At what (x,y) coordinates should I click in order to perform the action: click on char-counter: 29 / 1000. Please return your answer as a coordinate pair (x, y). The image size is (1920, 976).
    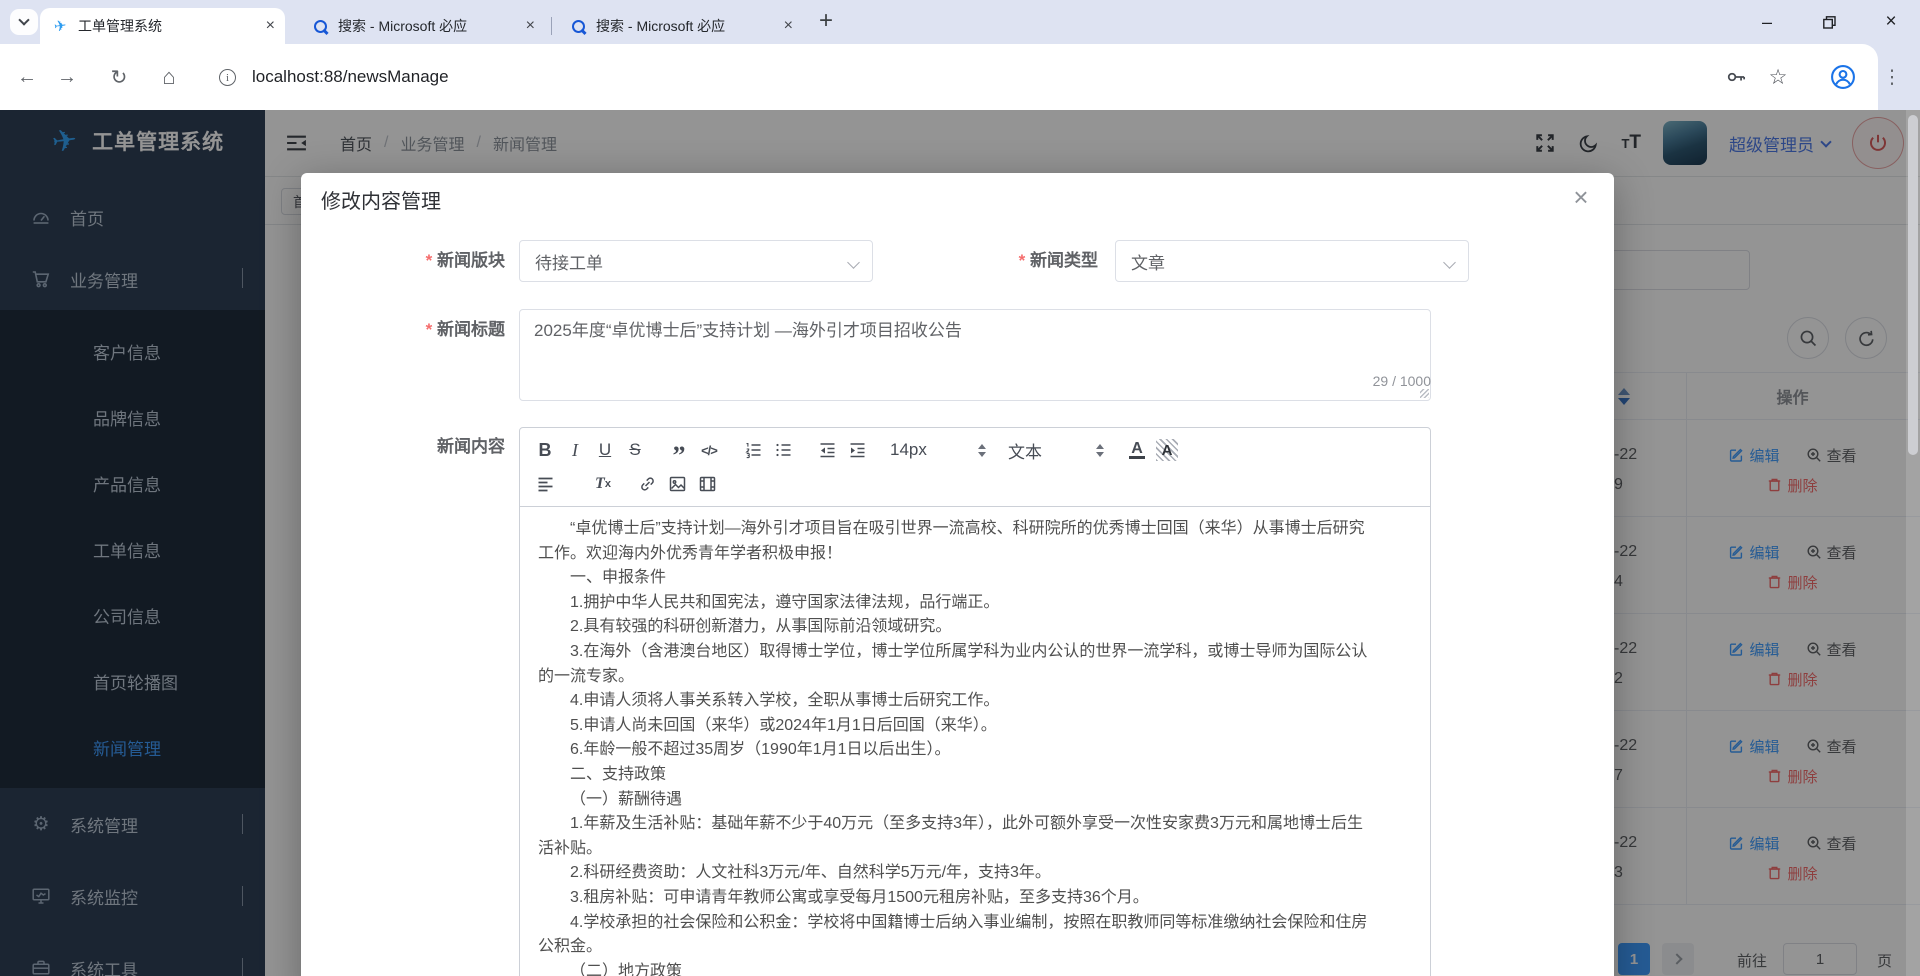
    Looking at the image, I should click on (1401, 381).